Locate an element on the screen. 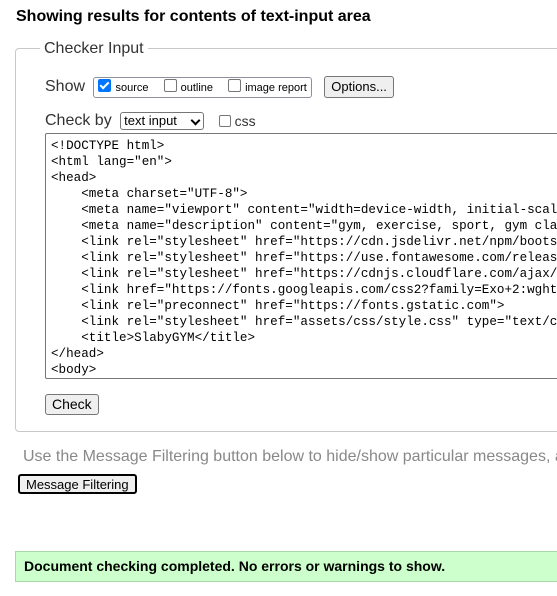 The height and width of the screenshot is (596, 557). image-report-checkbox is located at coordinates (235, 85).